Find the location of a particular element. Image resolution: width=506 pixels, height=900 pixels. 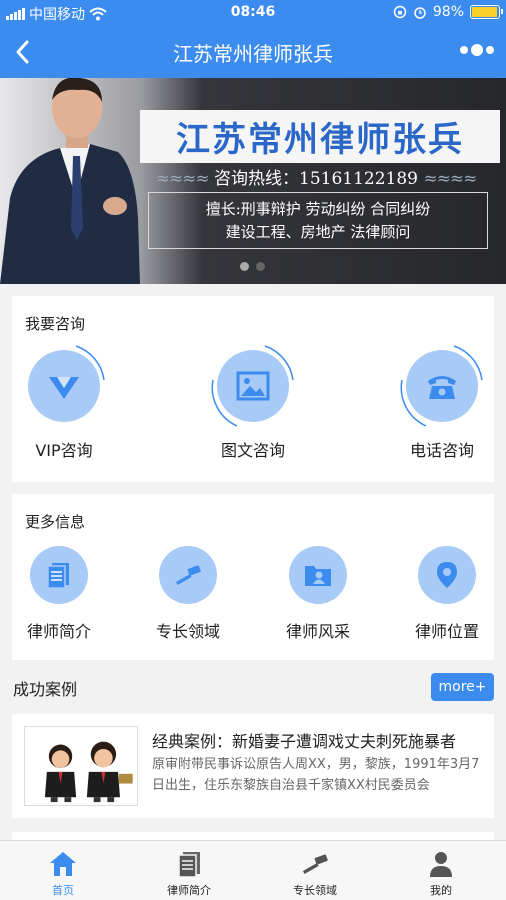

lawyer-intro-button: 律师简介 is located at coordinates (59, 594).